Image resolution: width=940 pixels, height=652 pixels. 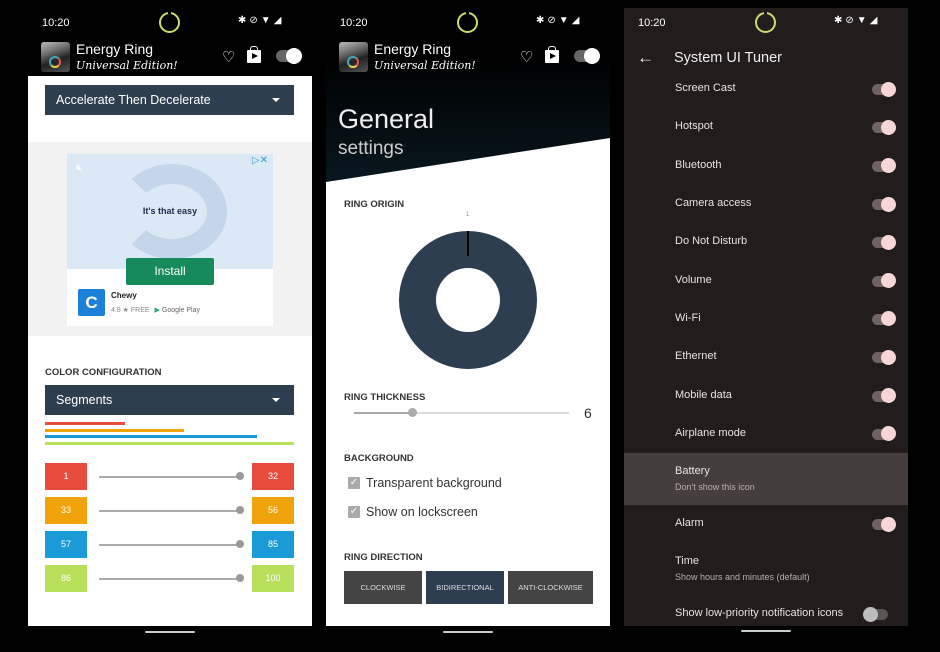 What do you see at coordinates (766, 204) in the screenshot?
I see `tuner-item-camera-access: Camera access` at bounding box center [766, 204].